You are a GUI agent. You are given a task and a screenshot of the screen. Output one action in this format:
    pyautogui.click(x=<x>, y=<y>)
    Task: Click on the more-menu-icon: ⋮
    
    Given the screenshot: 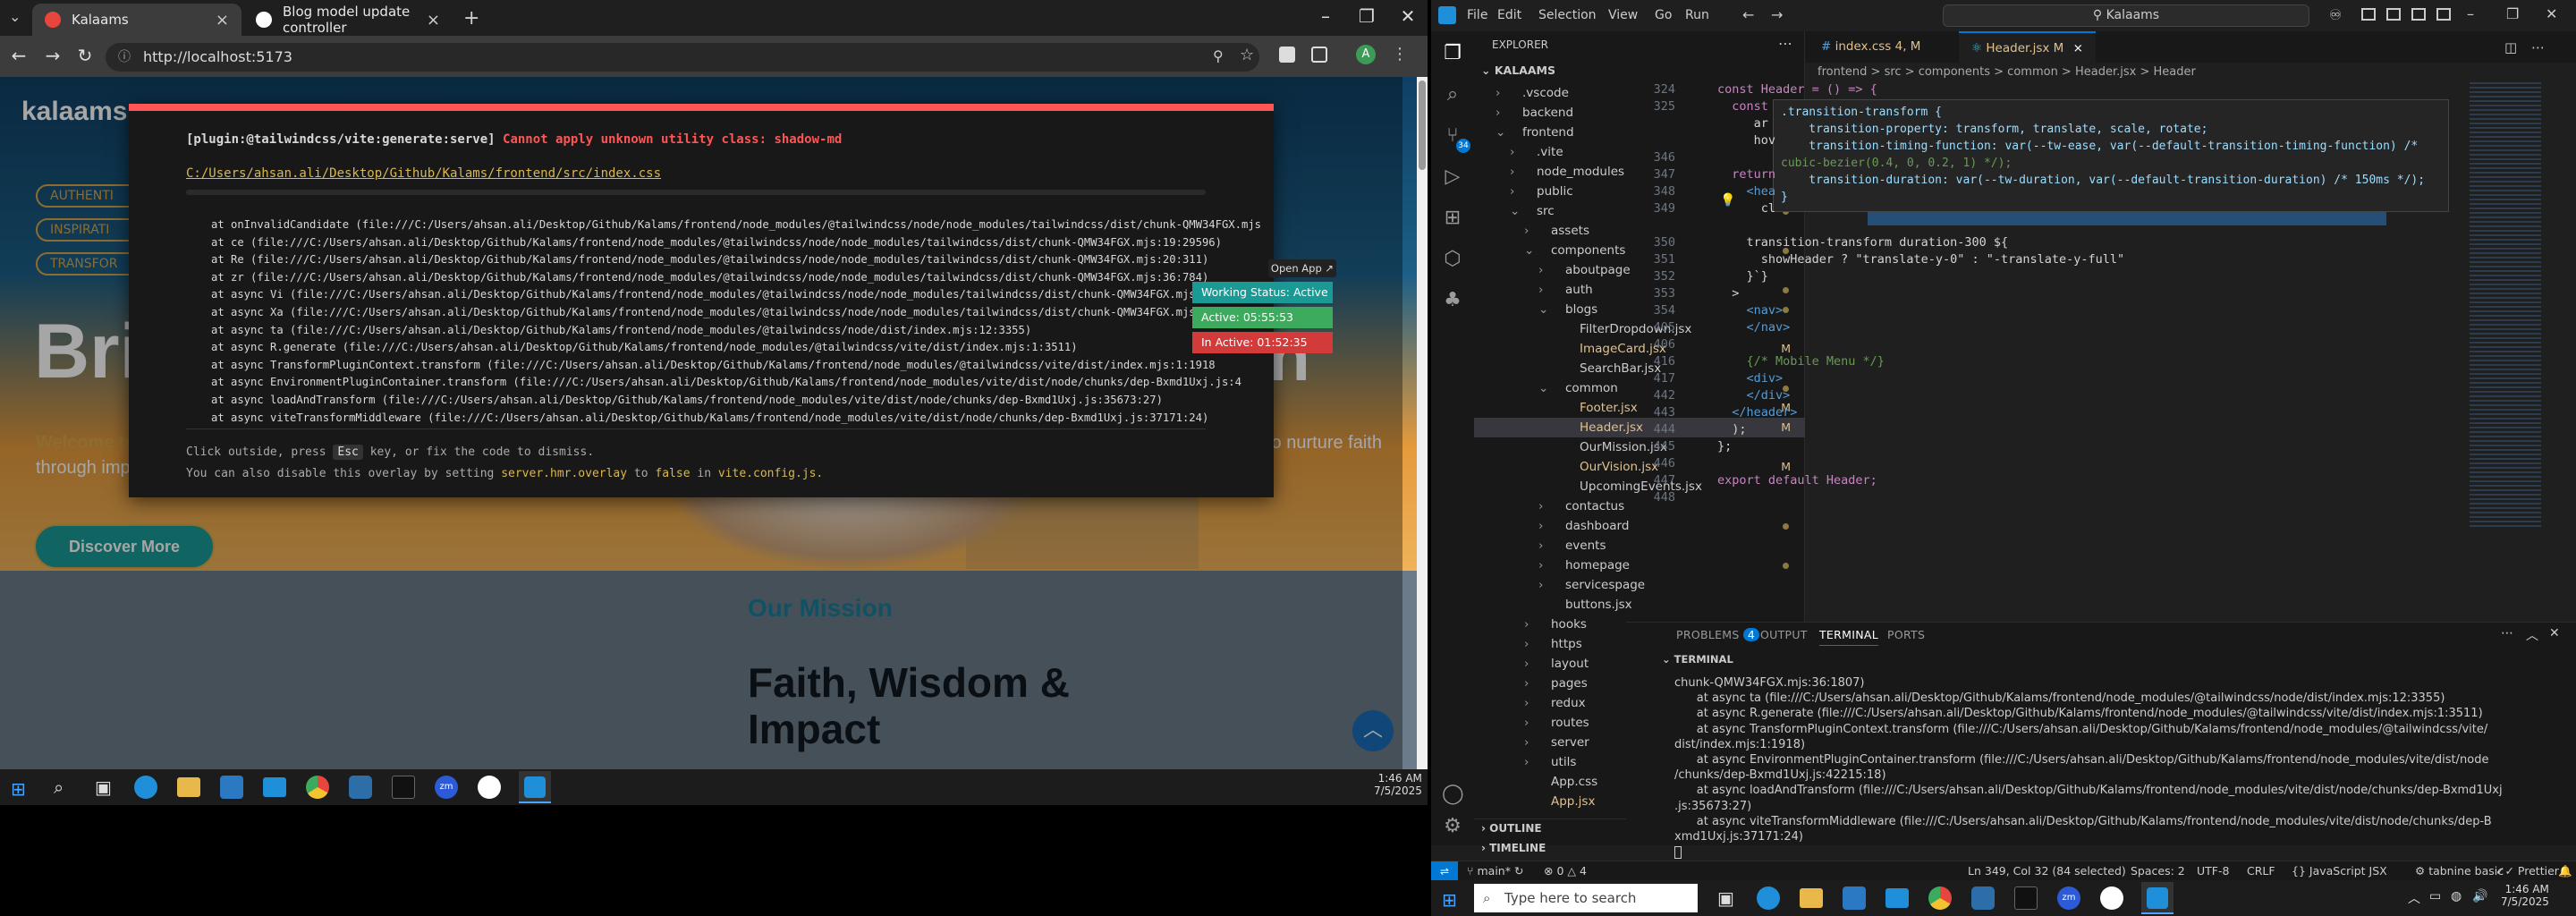 What is the action you would take?
    pyautogui.click(x=1400, y=54)
    